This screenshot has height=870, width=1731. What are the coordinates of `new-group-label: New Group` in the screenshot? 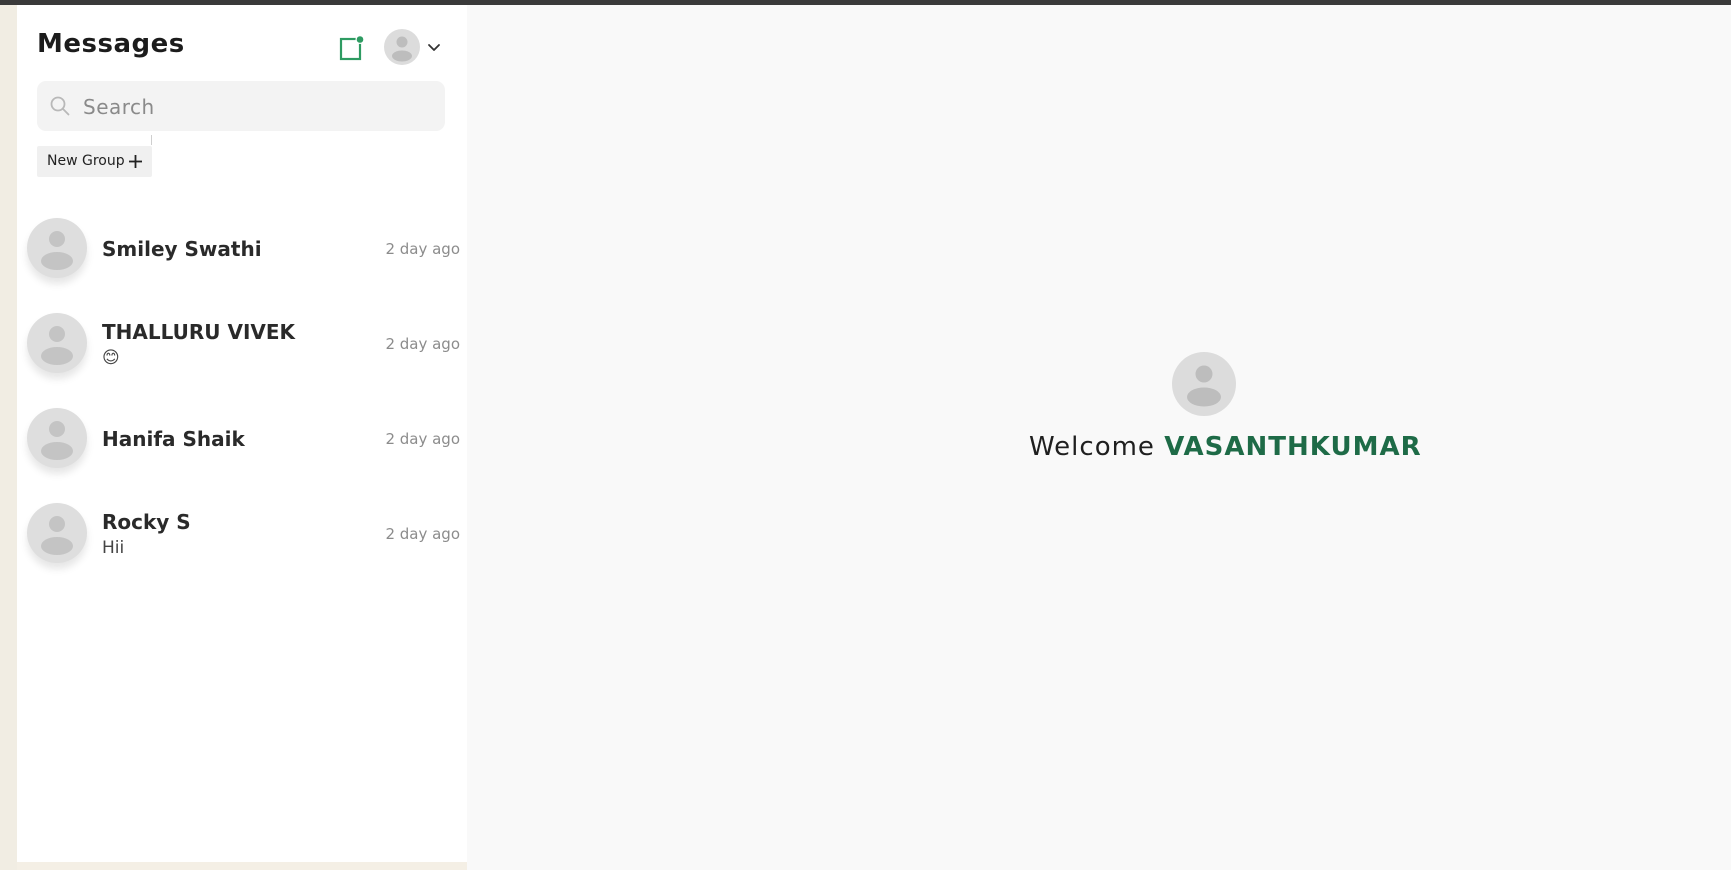 It's located at (86, 161).